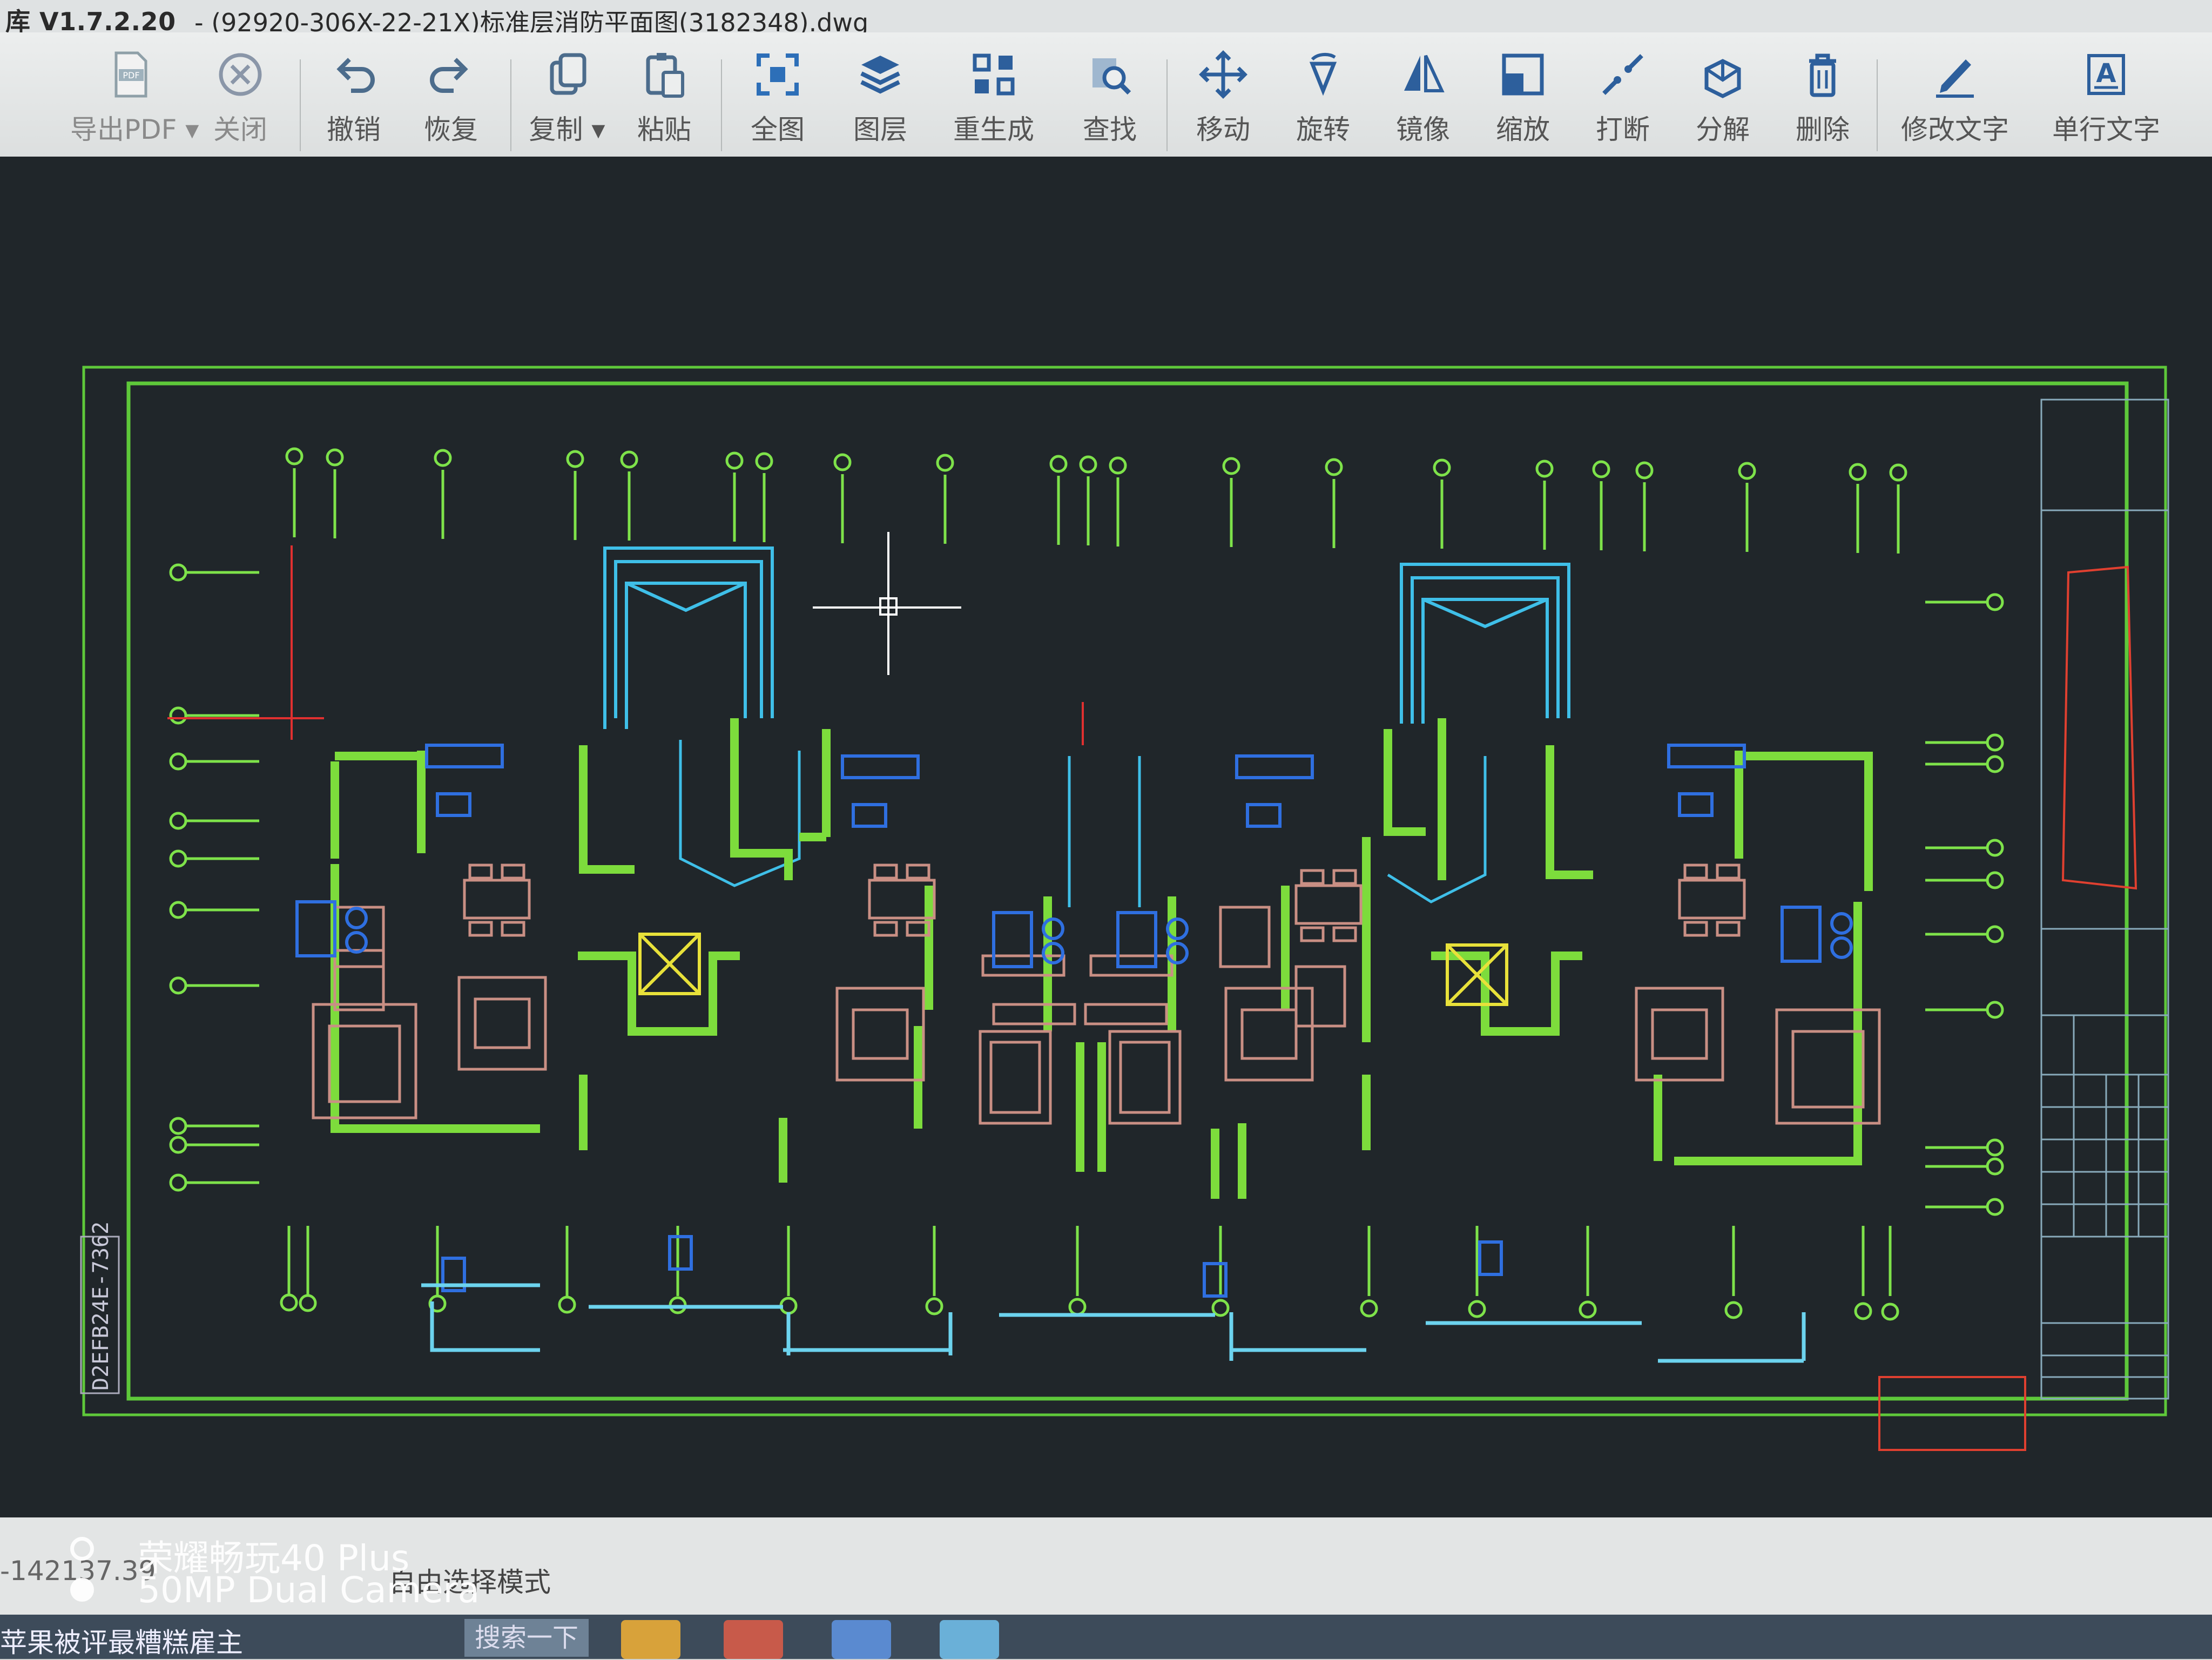 The image size is (2212, 1660). Describe the element at coordinates (1623, 96) in the screenshot. I see `break-button: 打断` at that location.